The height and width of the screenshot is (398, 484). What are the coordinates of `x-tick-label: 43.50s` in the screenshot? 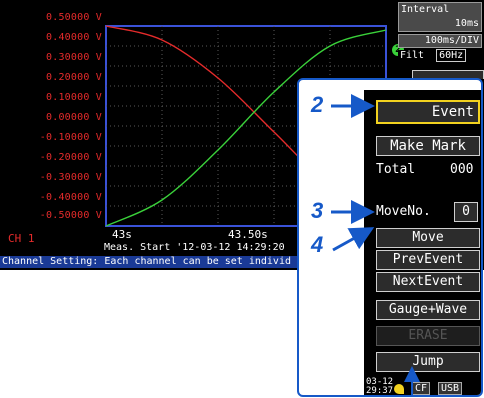 It's located at (248, 234).